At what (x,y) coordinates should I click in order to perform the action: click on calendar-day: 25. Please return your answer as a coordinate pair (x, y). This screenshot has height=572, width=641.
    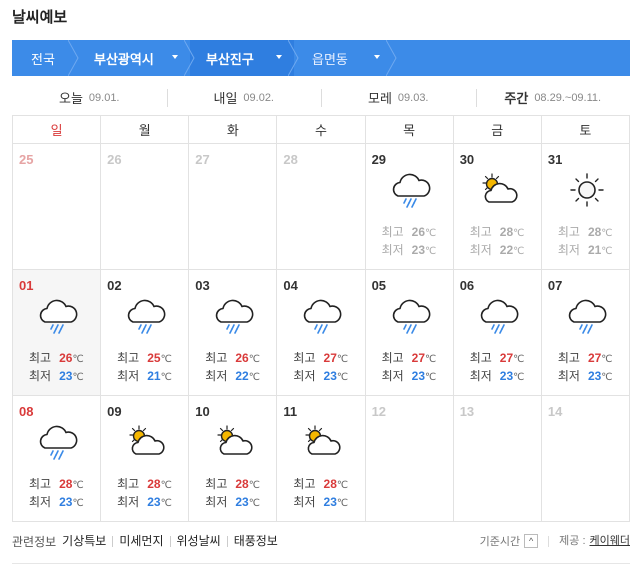
    Looking at the image, I should click on (57, 206).